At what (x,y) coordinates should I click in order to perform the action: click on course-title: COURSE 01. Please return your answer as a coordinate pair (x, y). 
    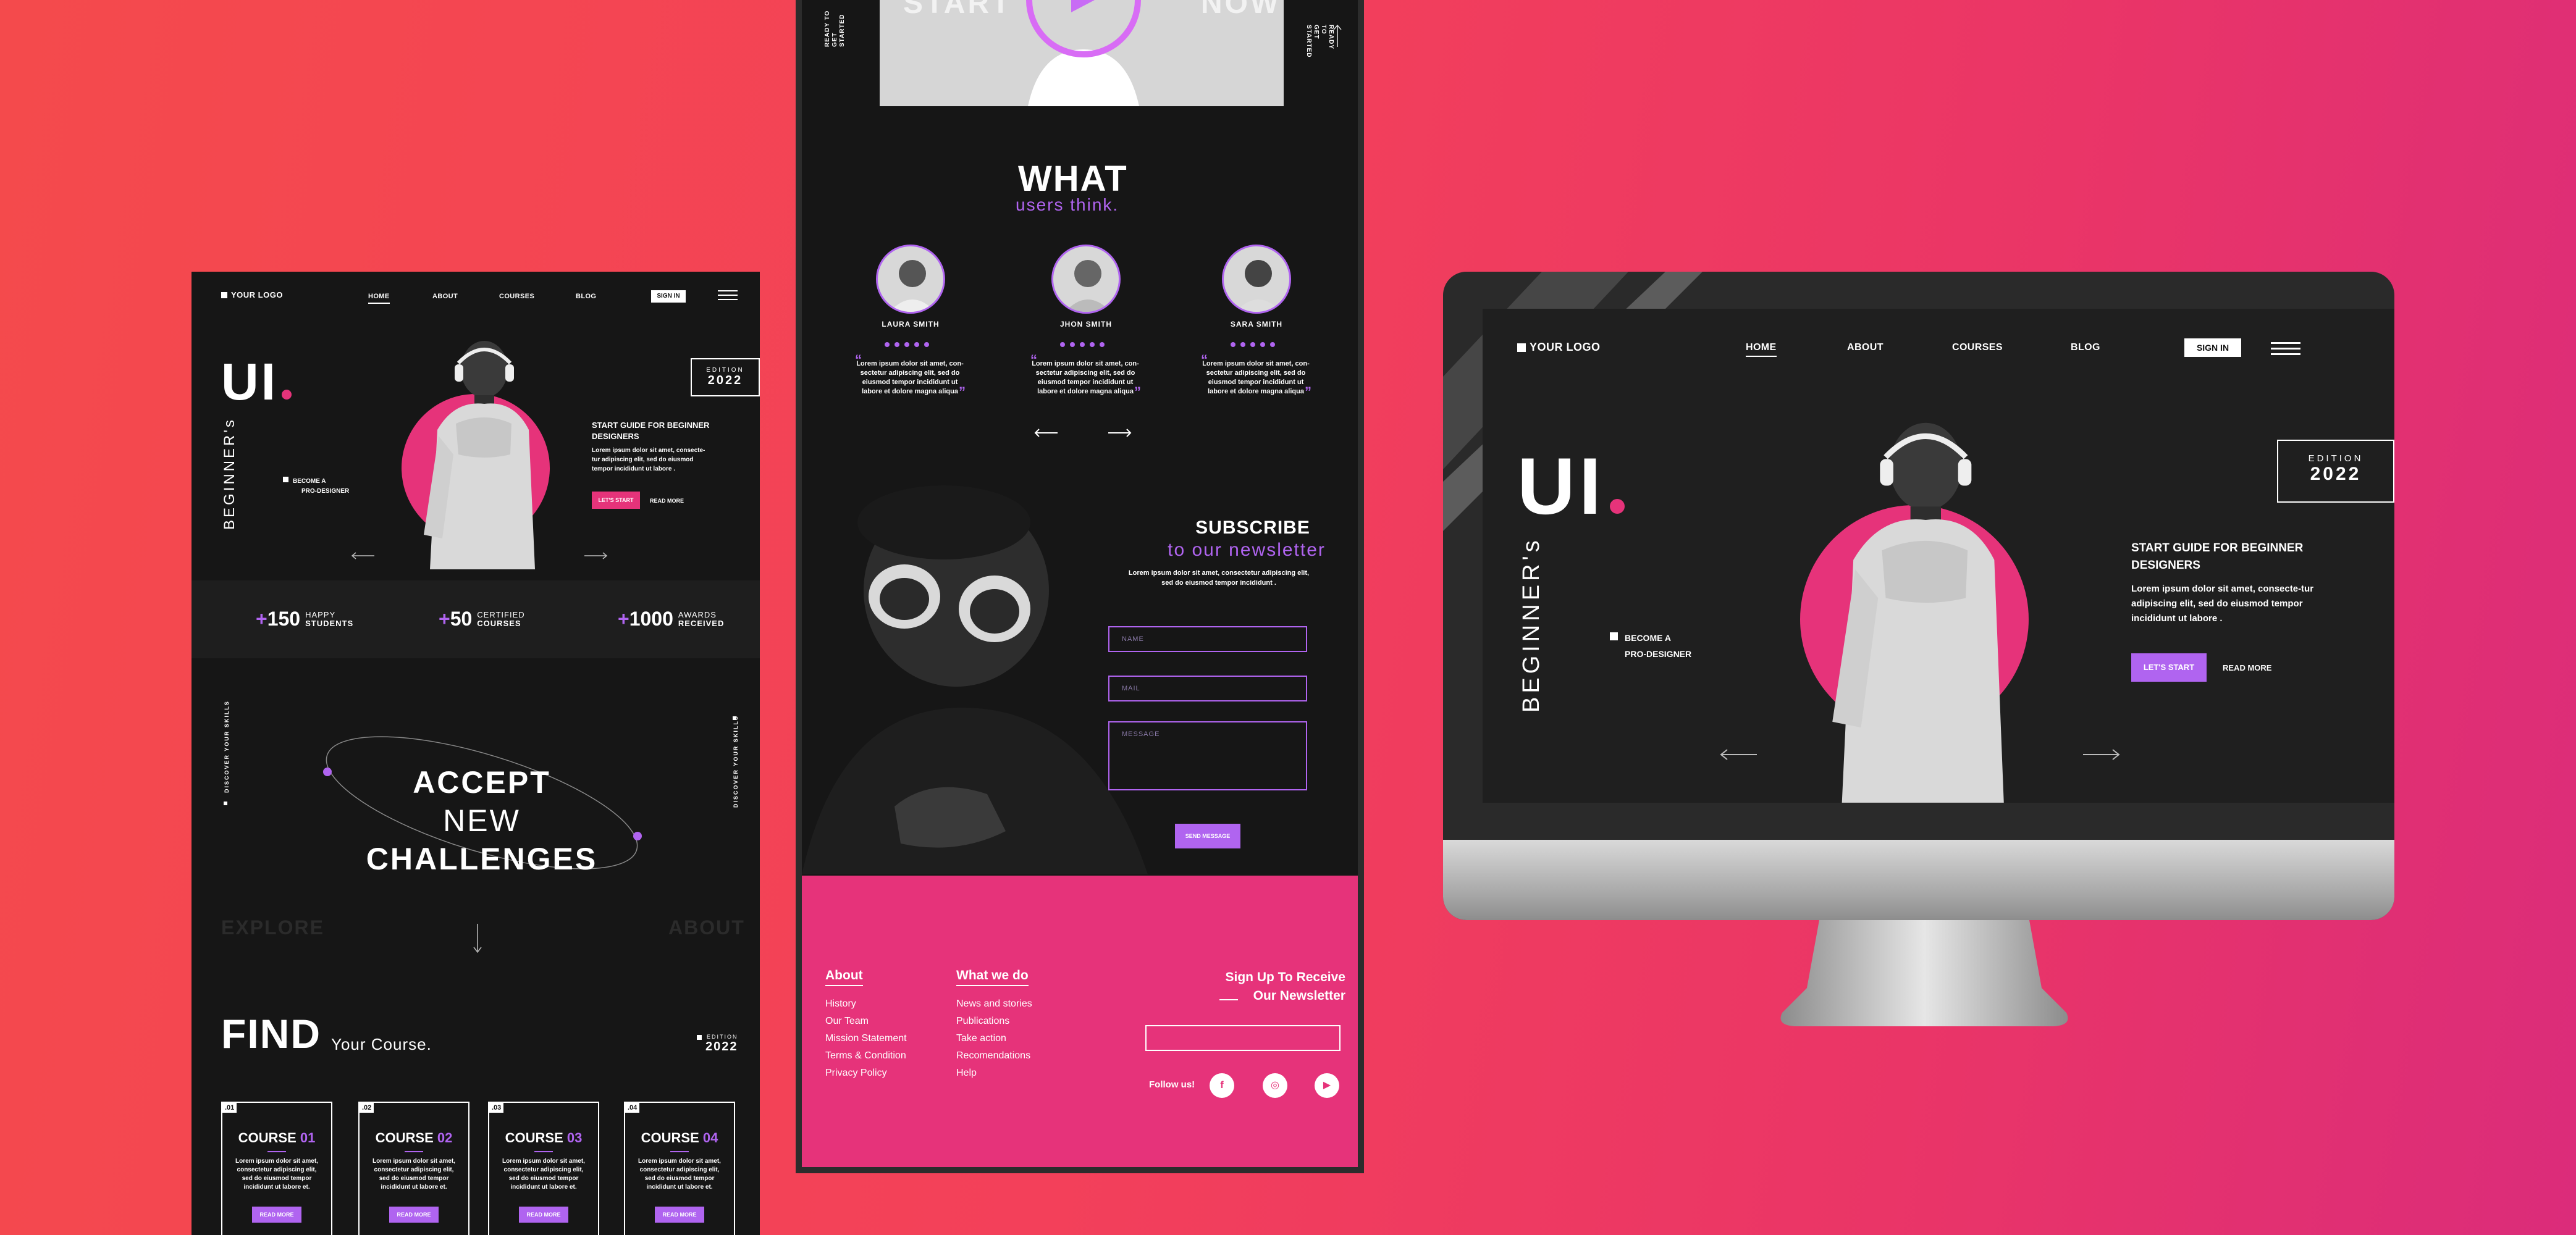
    Looking at the image, I should click on (277, 1138).